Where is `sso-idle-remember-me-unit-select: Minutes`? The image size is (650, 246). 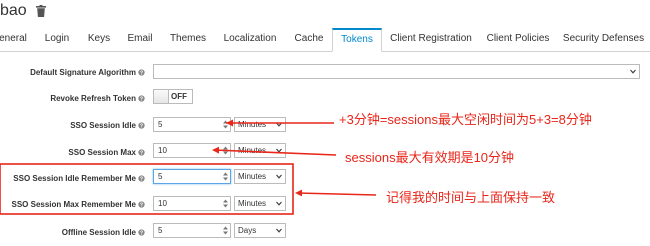 sso-idle-remember-me-unit-select: Minutes is located at coordinates (260, 176).